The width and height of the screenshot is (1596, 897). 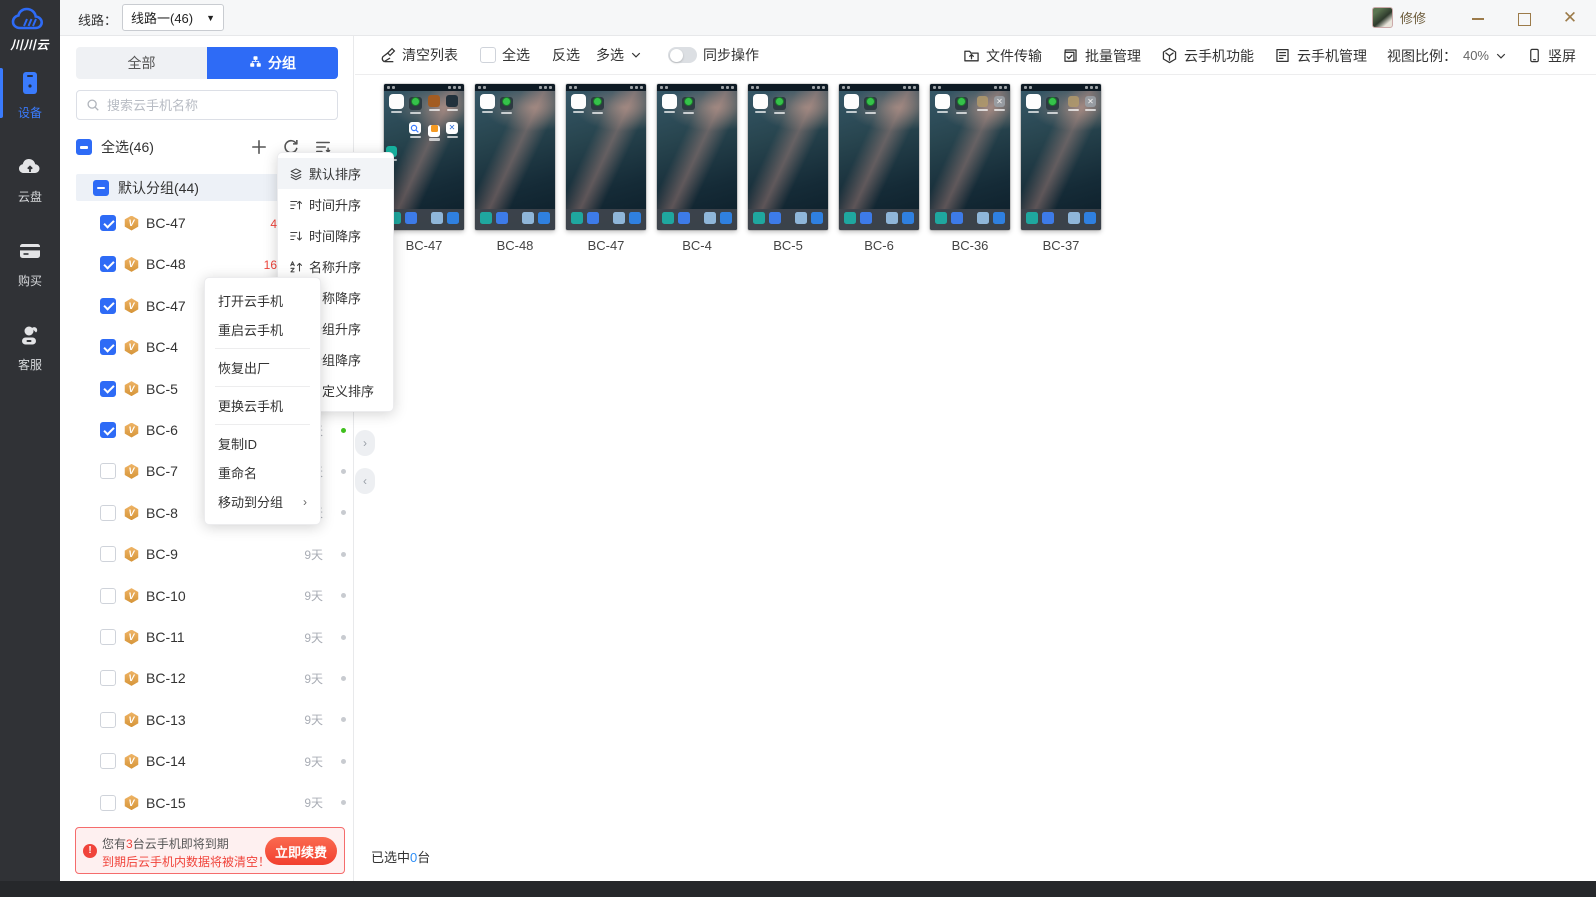 What do you see at coordinates (215, 637) in the screenshot?
I see `device-row: V BC-11 9天` at bounding box center [215, 637].